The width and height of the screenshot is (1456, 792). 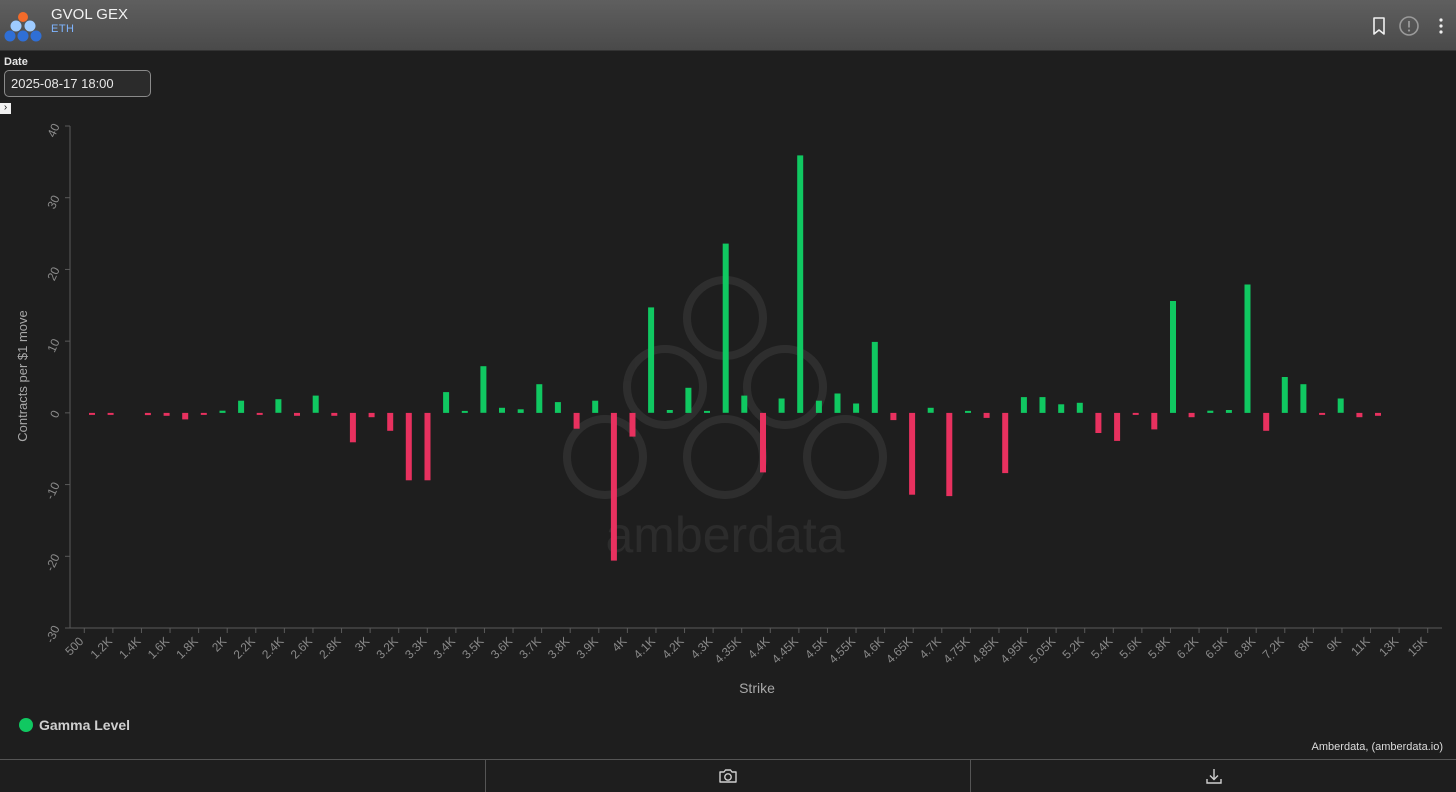 What do you see at coordinates (1379, 26) in the screenshot?
I see `bookmark-icon` at bounding box center [1379, 26].